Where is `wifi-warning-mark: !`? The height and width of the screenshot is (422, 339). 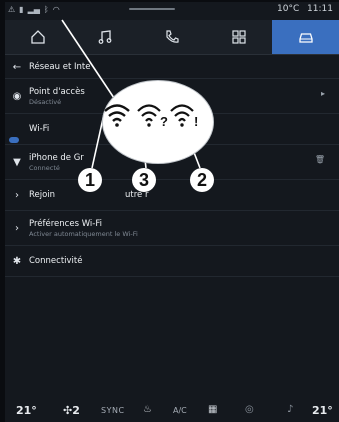 wifi-warning-mark: ! is located at coordinates (196, 121).